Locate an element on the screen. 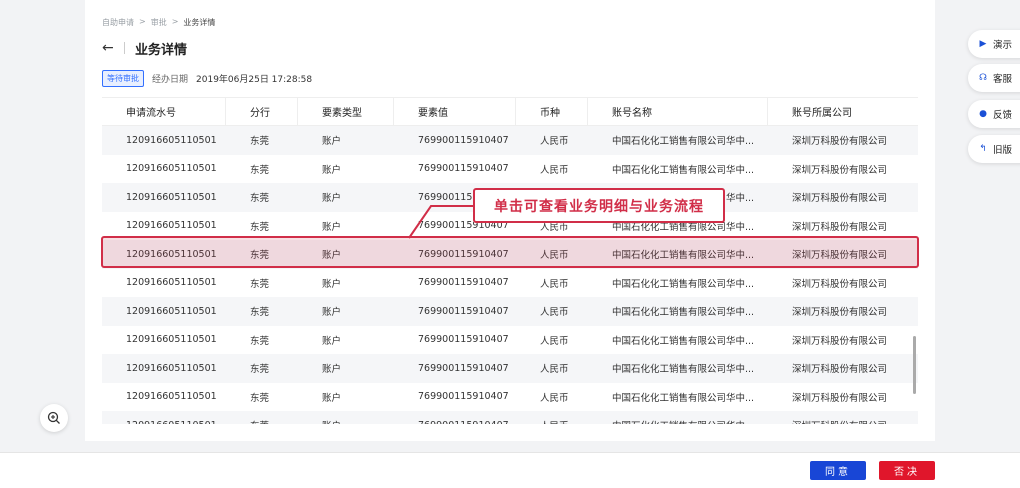 The image size is (1020, 488). title-row: ← 业务详情 is located at coordinates (145, 48).